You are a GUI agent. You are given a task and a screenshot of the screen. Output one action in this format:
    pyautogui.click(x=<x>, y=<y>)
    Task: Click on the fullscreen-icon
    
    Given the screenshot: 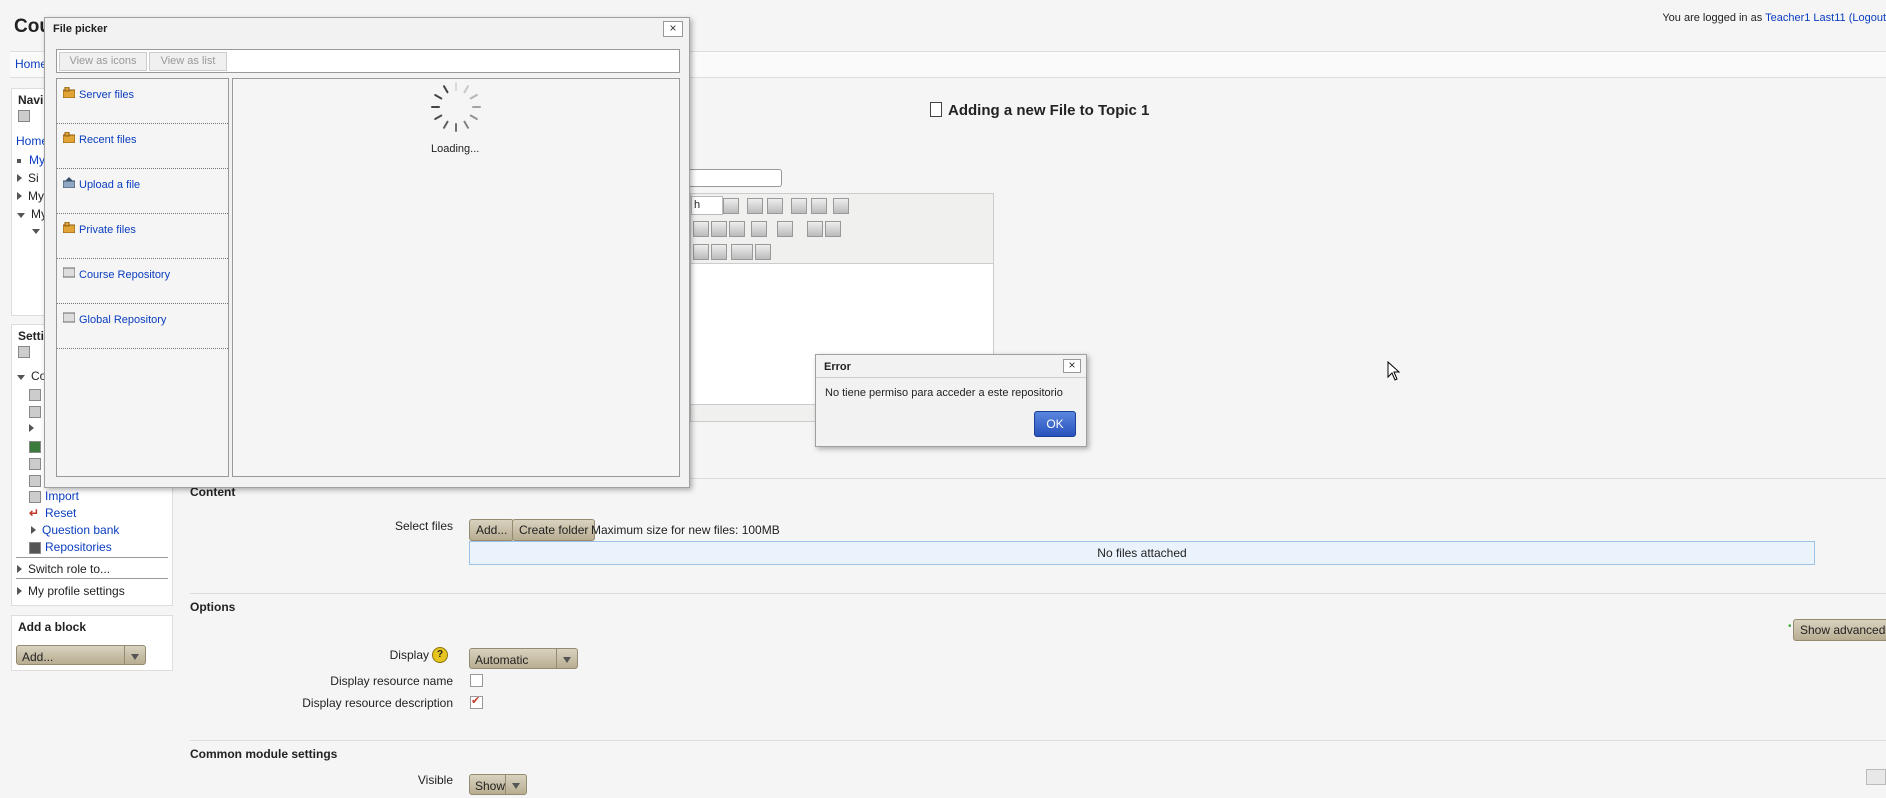 What is the action you would take?
    pyautogui.click(x=841, y=206)
    